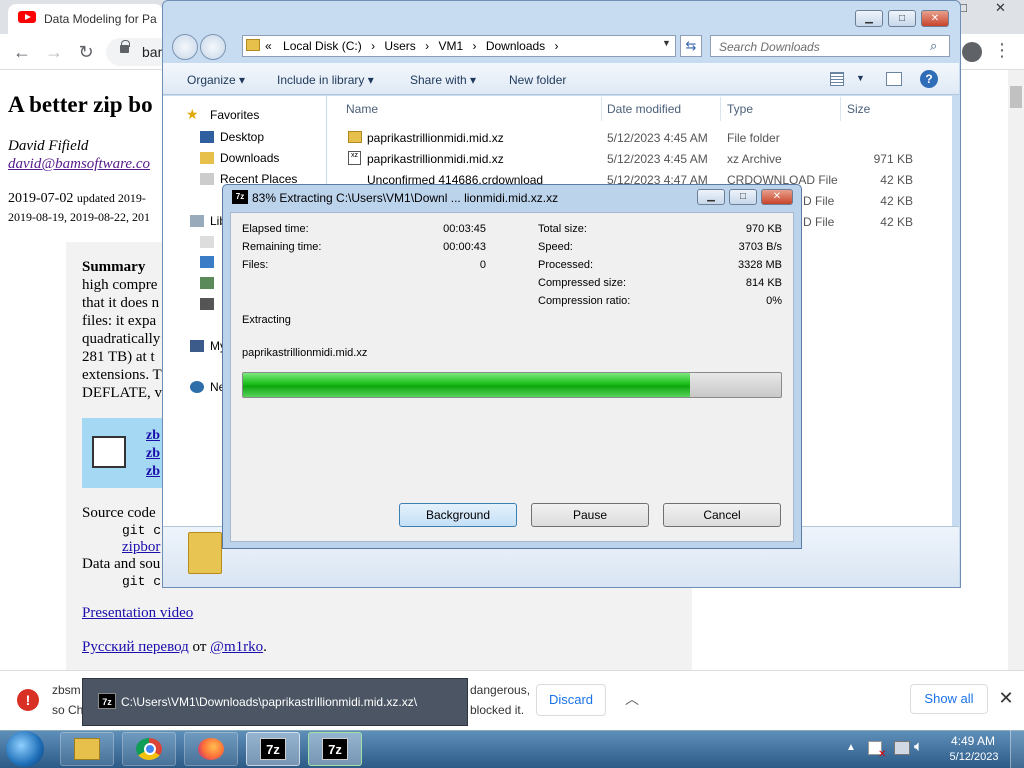  Describe the element at coordinates (743, 197) in the screenshot. I see `dialog-maximize-button: □` at that location.